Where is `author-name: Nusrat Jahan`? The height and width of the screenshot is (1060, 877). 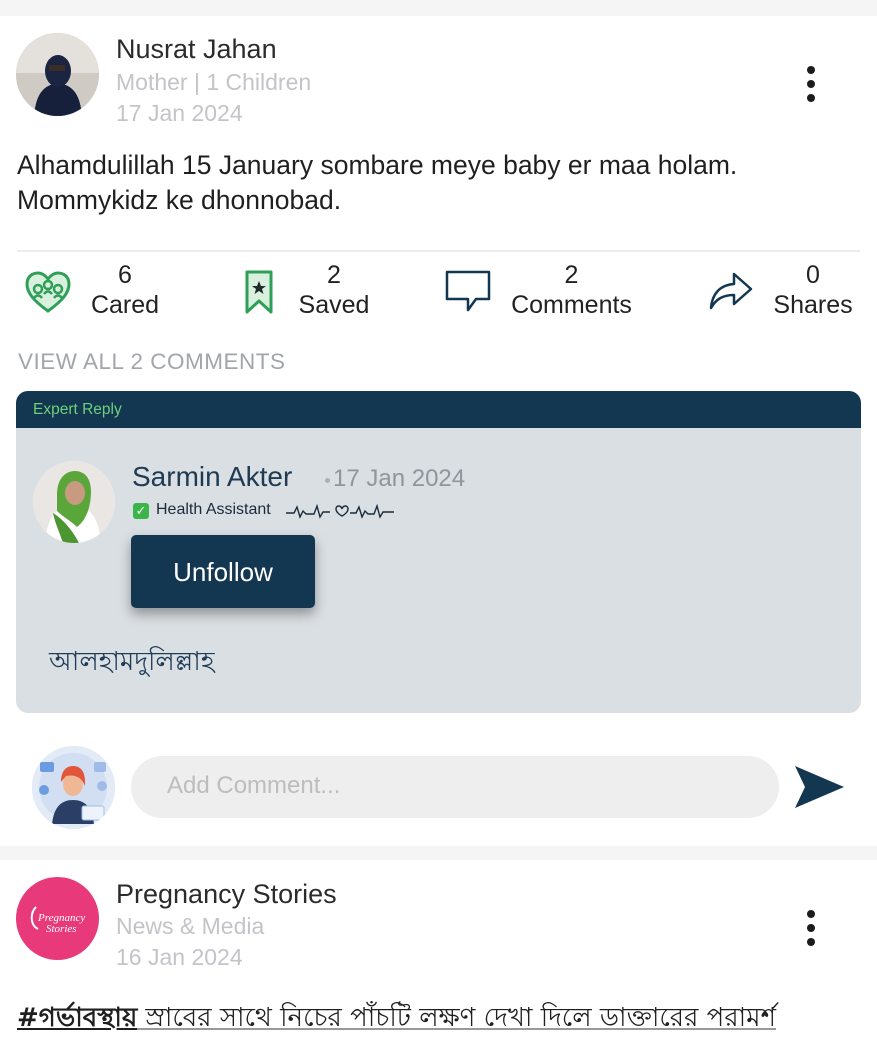
author-name: Nusrat Jahan is located at coordinates (196, 49).